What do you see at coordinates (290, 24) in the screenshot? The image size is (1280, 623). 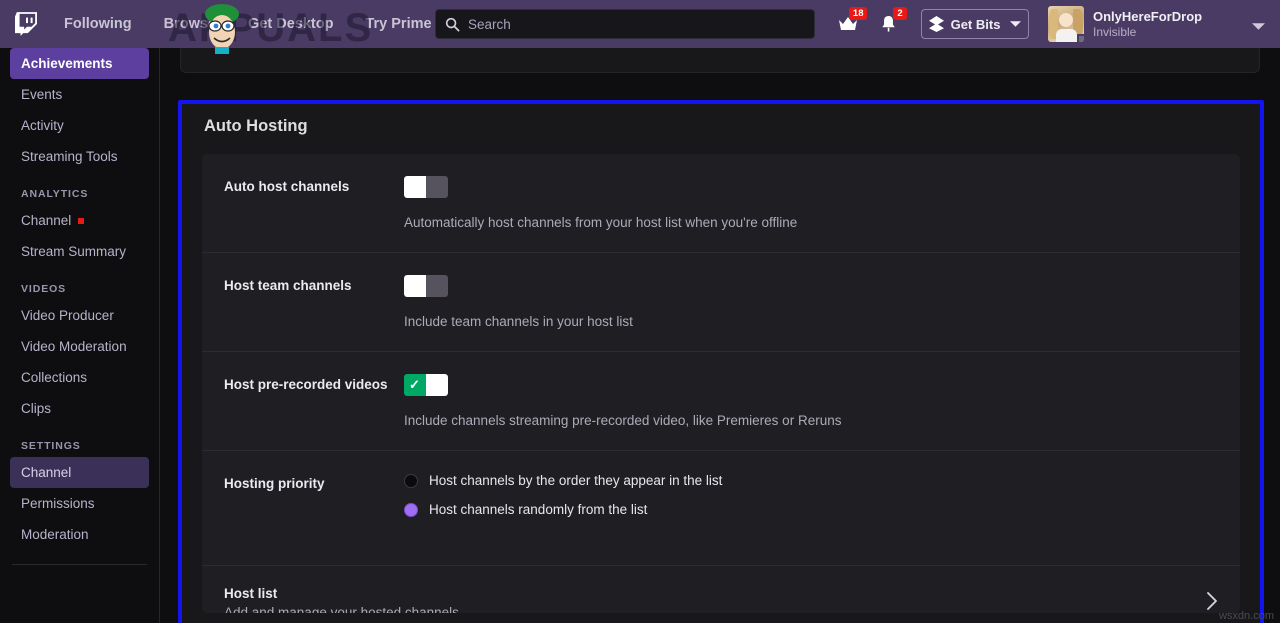 I see `nav-item-get-desktop: Get Desktop` at bounding box center [290, 24].